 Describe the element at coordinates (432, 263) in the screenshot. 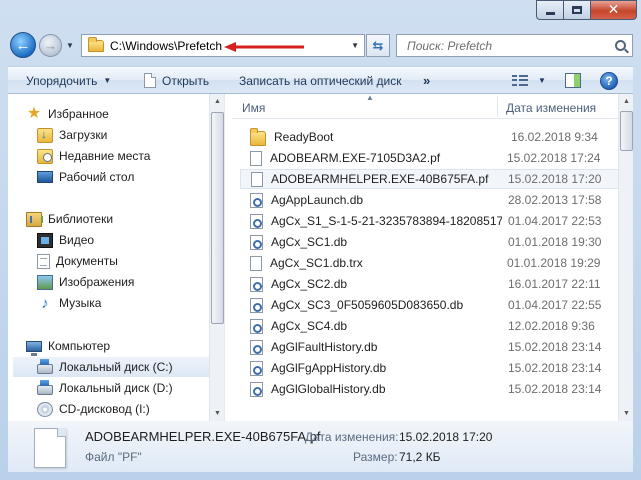

I see `file-row: AgCx_SC1.db.trx 01.01.2018 19:29` at that location.